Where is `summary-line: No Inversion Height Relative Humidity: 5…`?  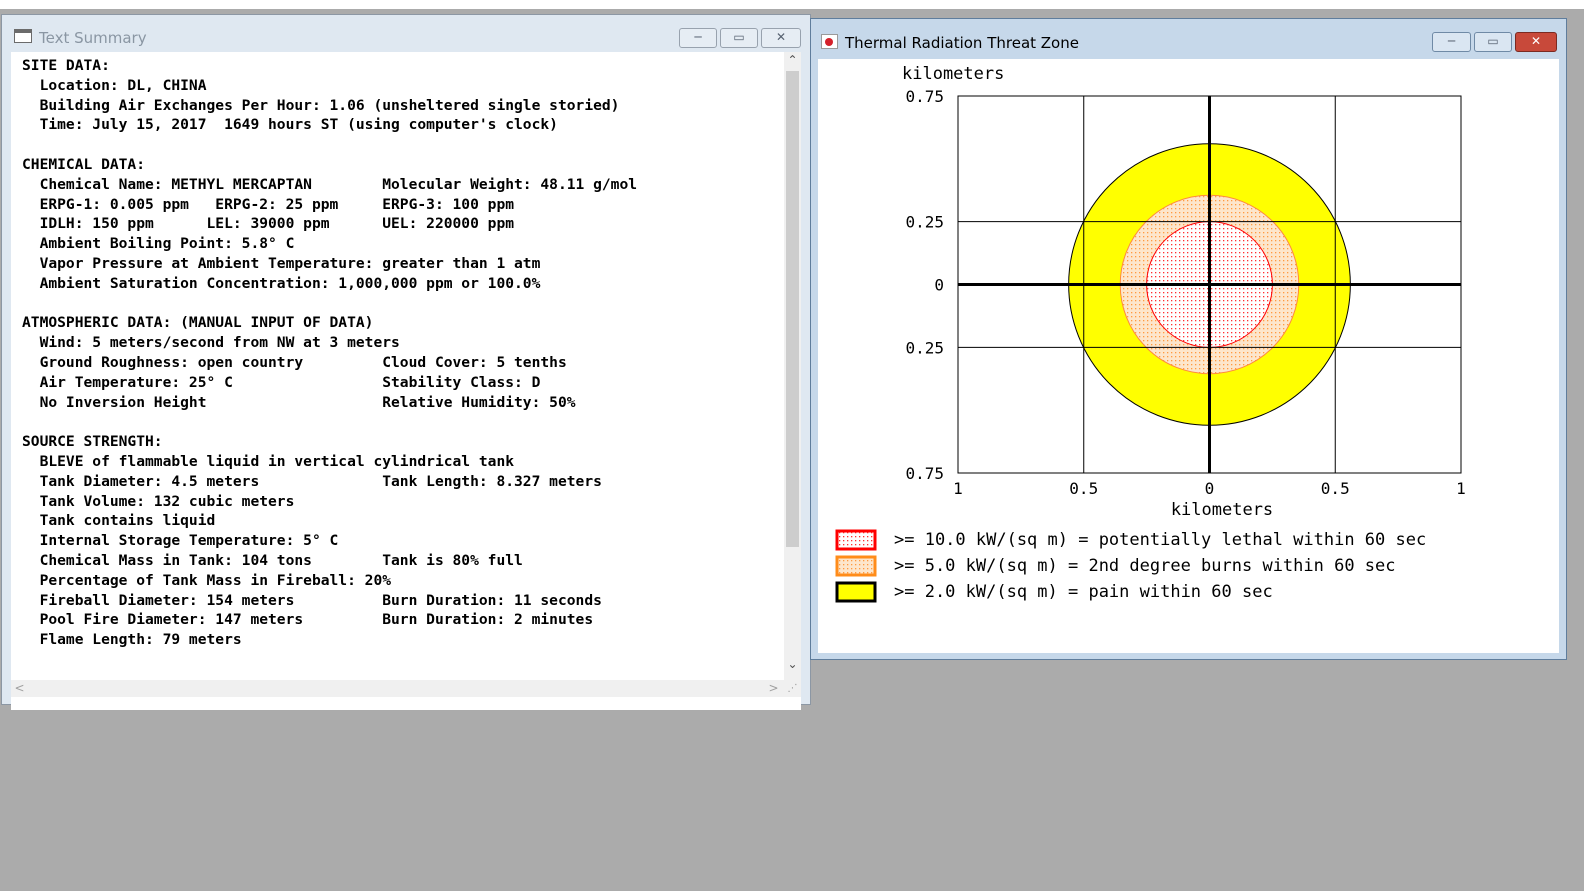 summary-line: No Inversion Height Relative Humidity: 5… is located at coordinates (299, 402).